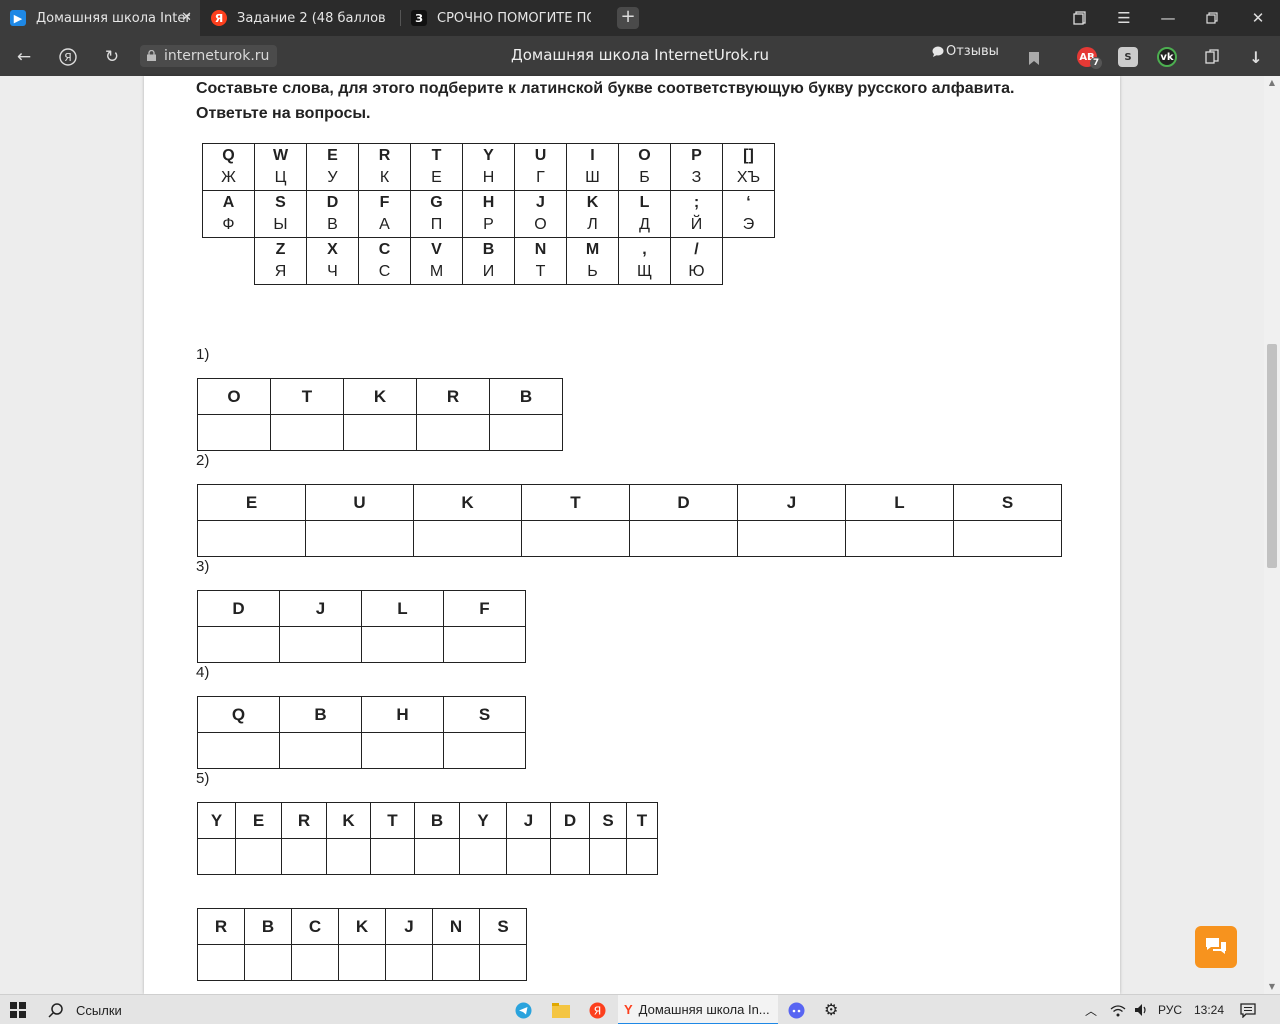 This screenshot has width=1280, height=1024. Describe the element at coordinates (1209, 1009) in the screenshot. I see `clock: 13:24` at that location.